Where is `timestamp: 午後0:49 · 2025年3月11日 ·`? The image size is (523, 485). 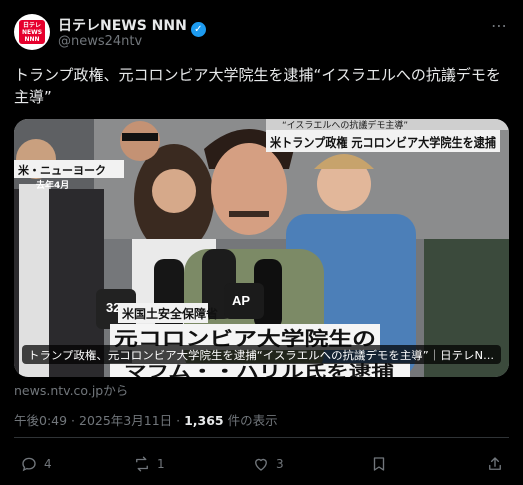
timestamp: 午後0:49 · 2025年3月11日 · is located at coordinates (99, 420).